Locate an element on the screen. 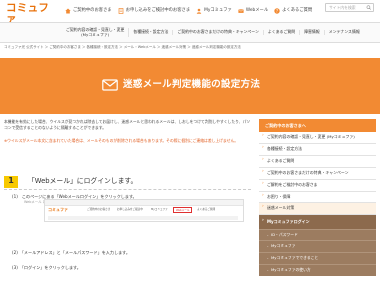 The image size is (380, 285). mail-envelope-icon is located at coordinates (110, 85).